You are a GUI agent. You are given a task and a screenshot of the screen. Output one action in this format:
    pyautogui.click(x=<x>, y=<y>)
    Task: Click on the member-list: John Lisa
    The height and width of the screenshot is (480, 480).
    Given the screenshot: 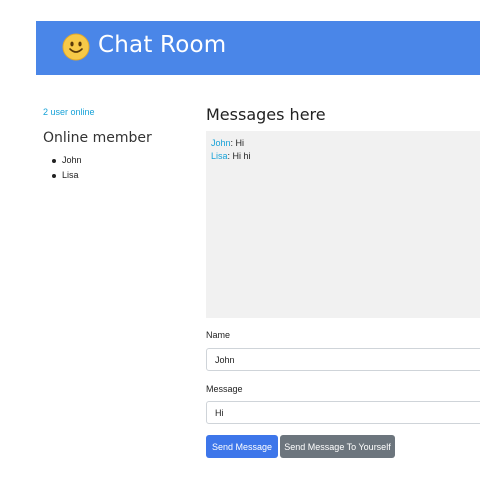 What is the action you would take?
    pyautogui.click(x=67, y=168)
    